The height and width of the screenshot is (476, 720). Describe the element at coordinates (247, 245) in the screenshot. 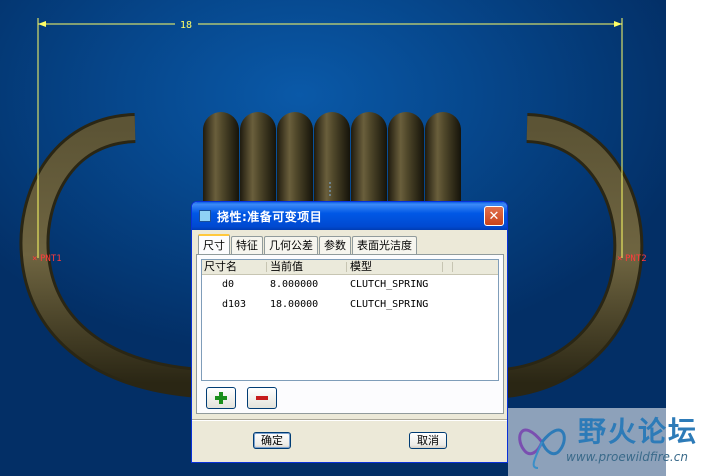

I see `tab-features: 特征` at that location.